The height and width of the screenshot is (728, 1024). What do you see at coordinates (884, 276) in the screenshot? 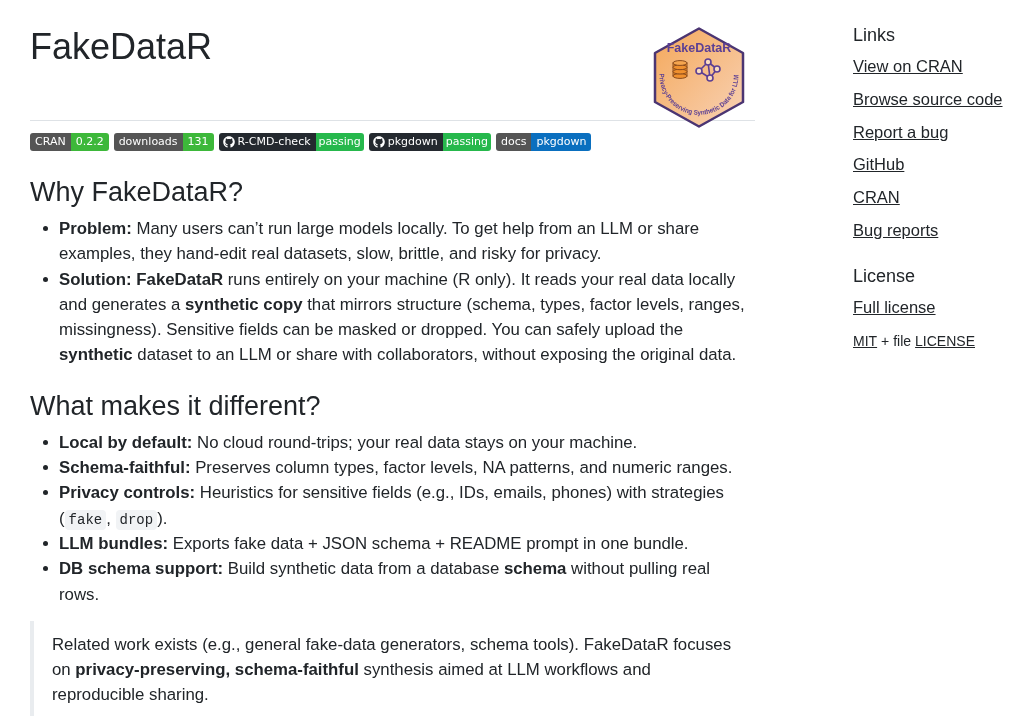
I see `sidebar-heading: License` at bounding box center [884, 276].